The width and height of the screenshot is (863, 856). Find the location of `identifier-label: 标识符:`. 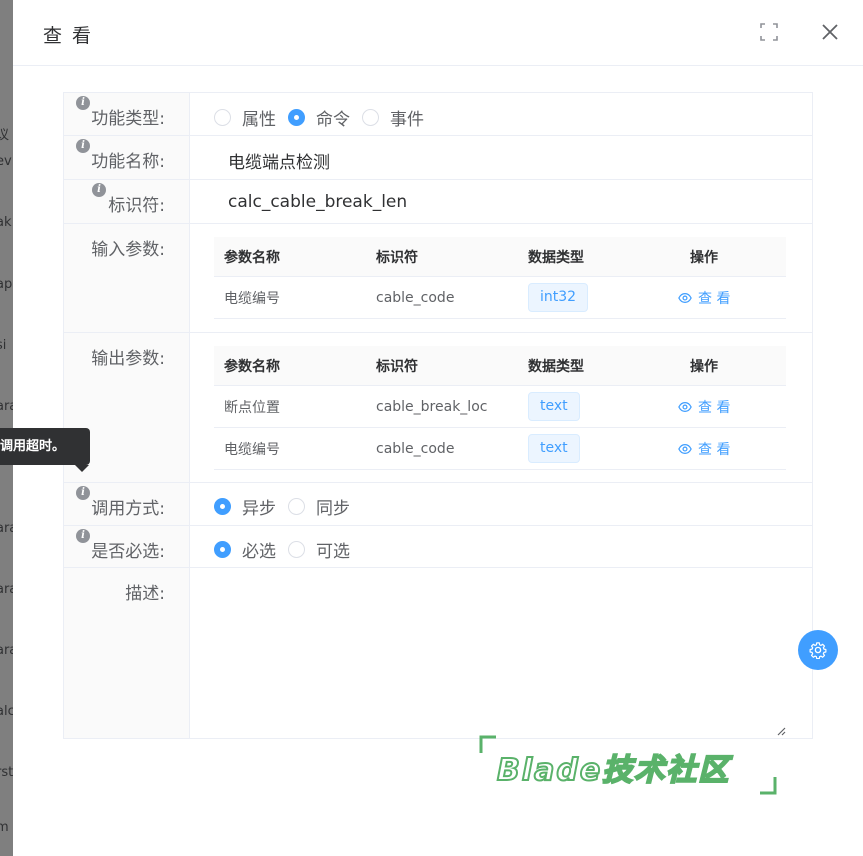

identifier-label: 标识符: is located at coordinates (136, 206).